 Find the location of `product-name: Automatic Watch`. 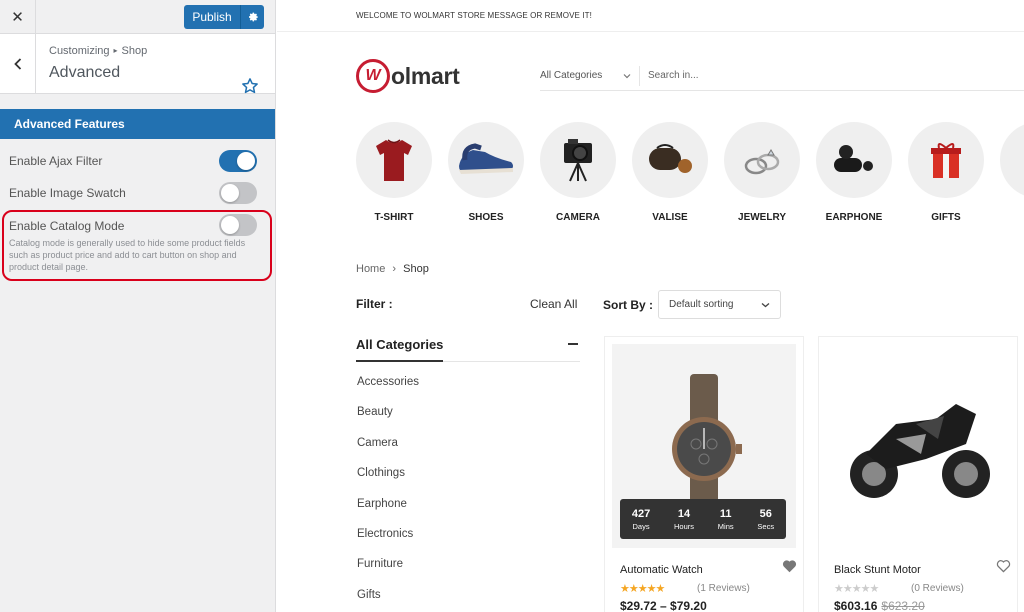

product-name: Automatic Watch is located at coordinates (661, 570).